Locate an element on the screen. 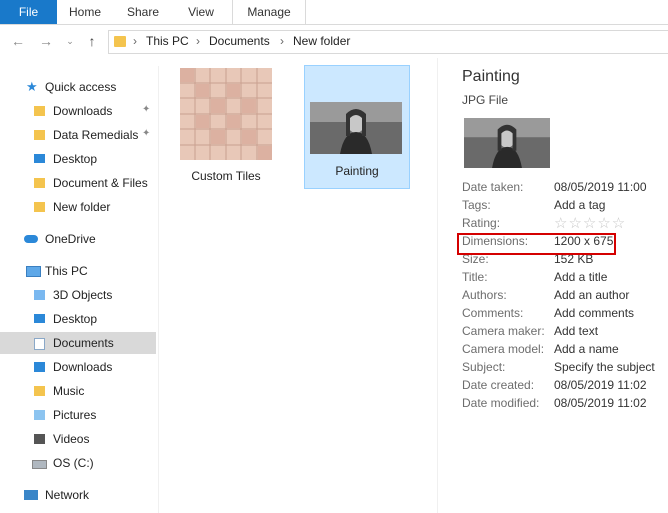  up-arrow-icon: ↑ is located at coordinates (92, 41).